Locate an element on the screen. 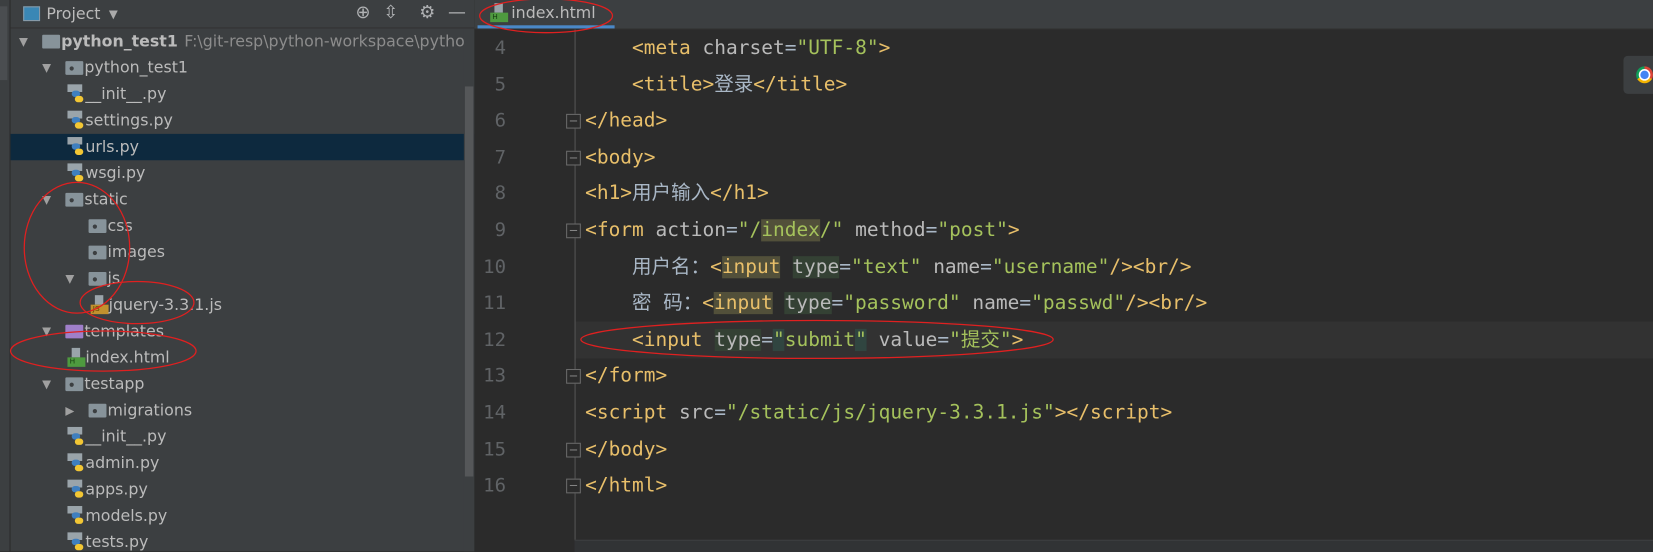 The height and width of the screenshot is (552, 1653). tree-item: apps.py is located at coordinates (243, 489).